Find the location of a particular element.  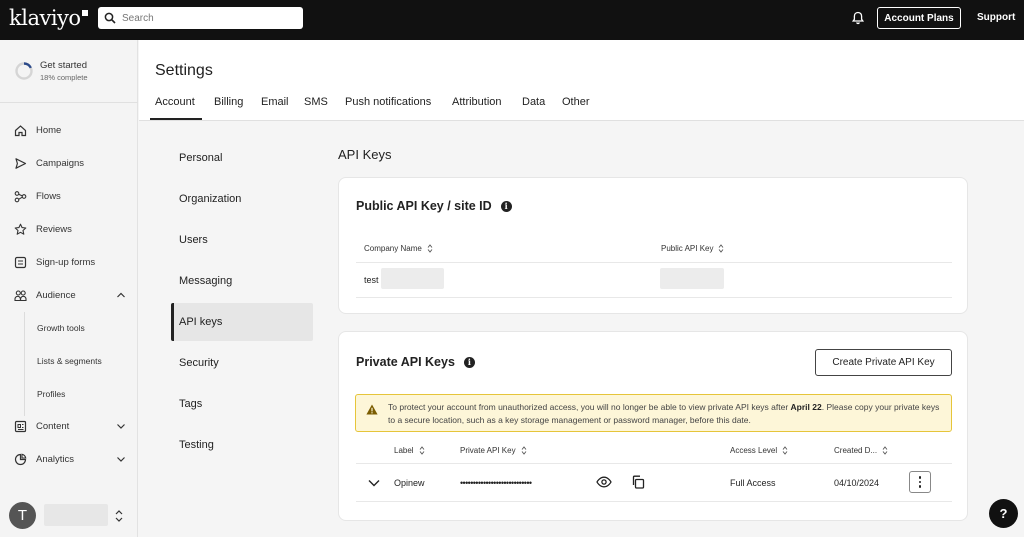

help-button: ? is located at coordinates (1003, 513).